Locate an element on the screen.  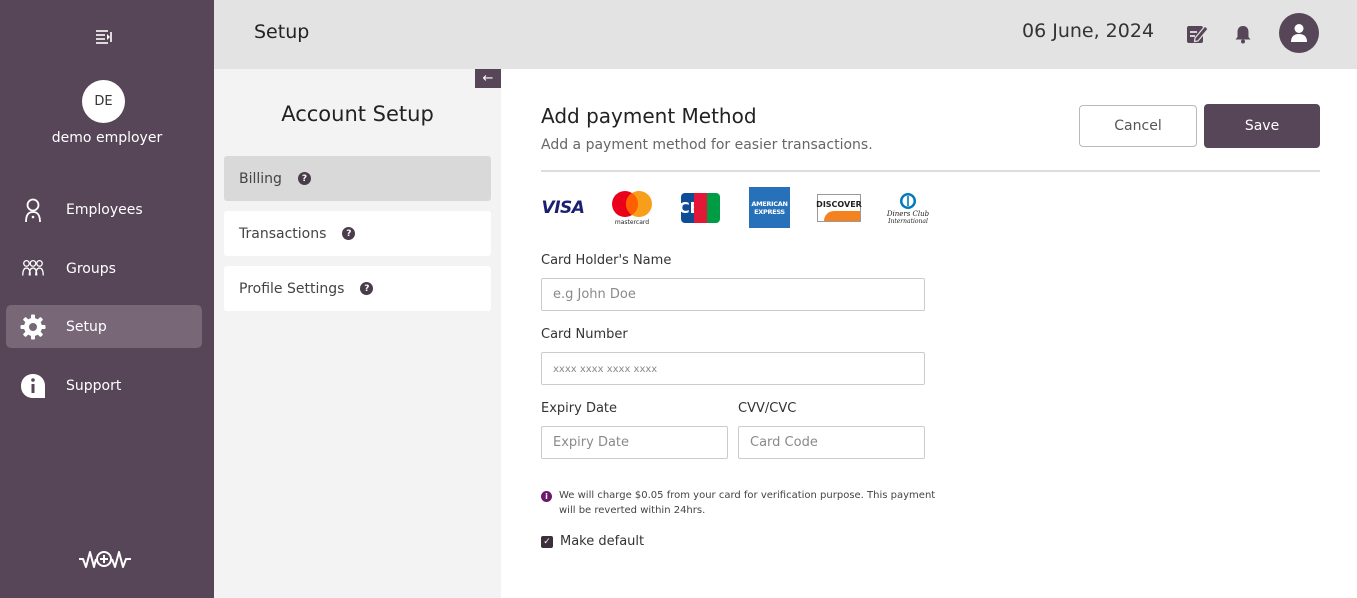
tab-label: Transactions is located at coordinates (283, 233).